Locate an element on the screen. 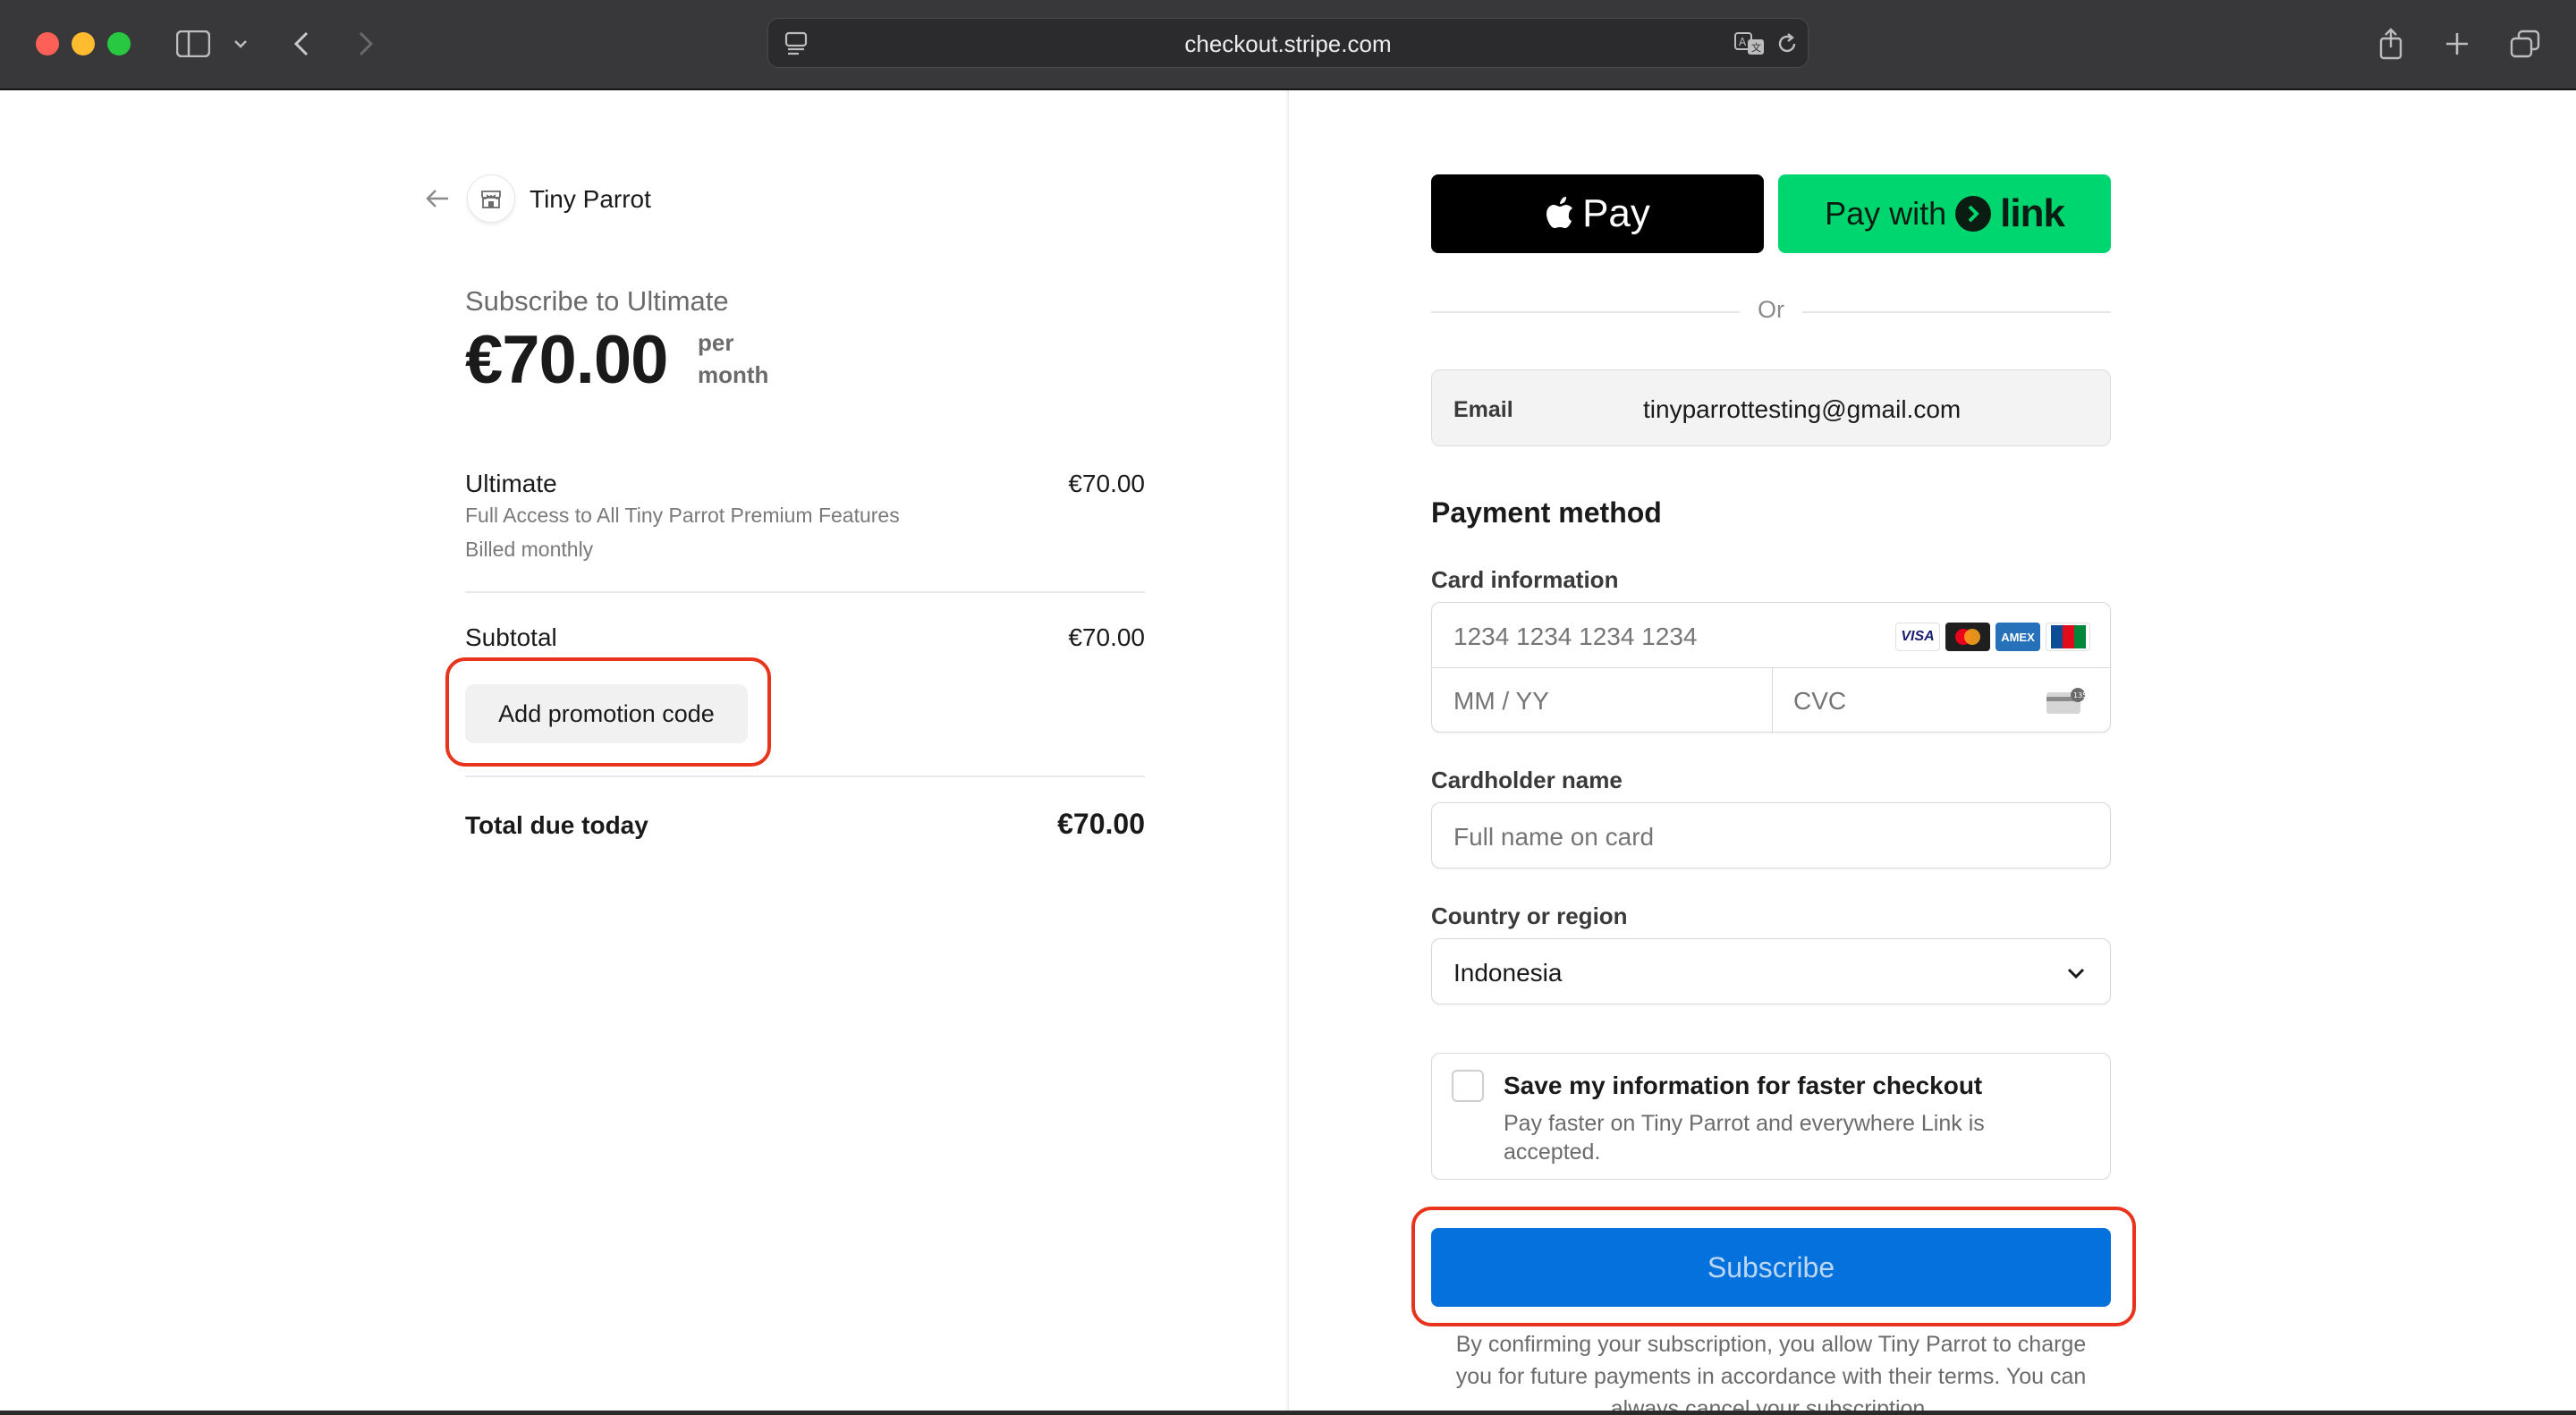  country-select: Indonesia is located at coordinates (1771, 971).